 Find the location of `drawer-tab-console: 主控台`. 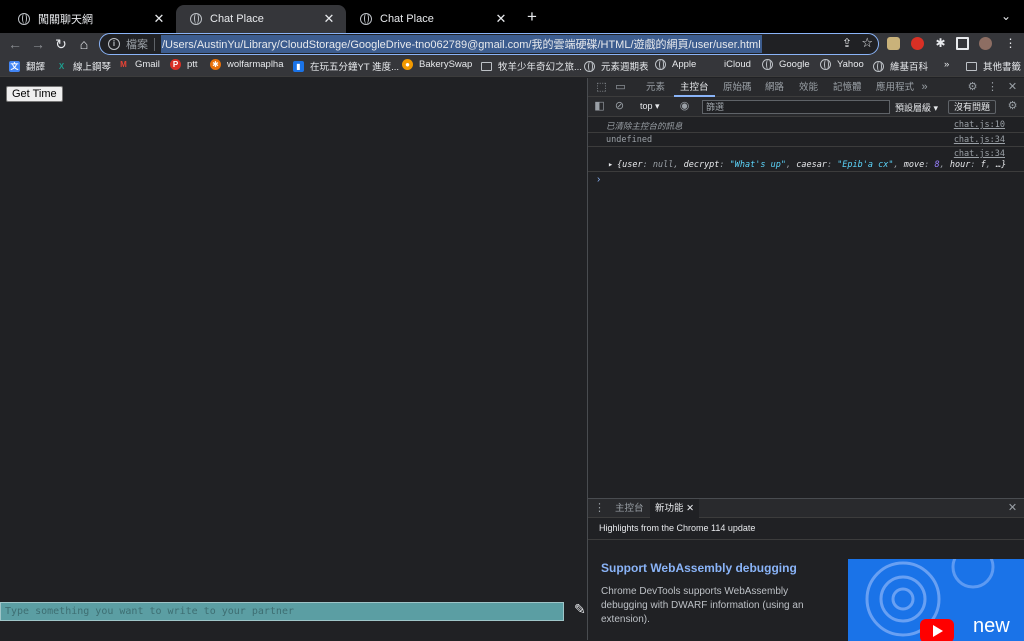

drawer-tab-console: 主控台 is located at coordinates (629, 508).